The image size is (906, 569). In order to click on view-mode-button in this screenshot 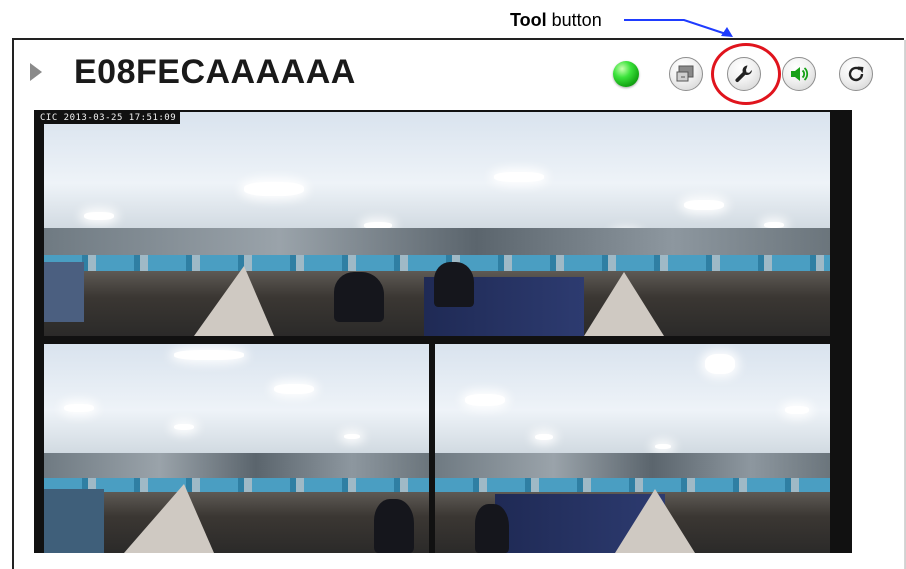, I will do `click(686, 74)`.